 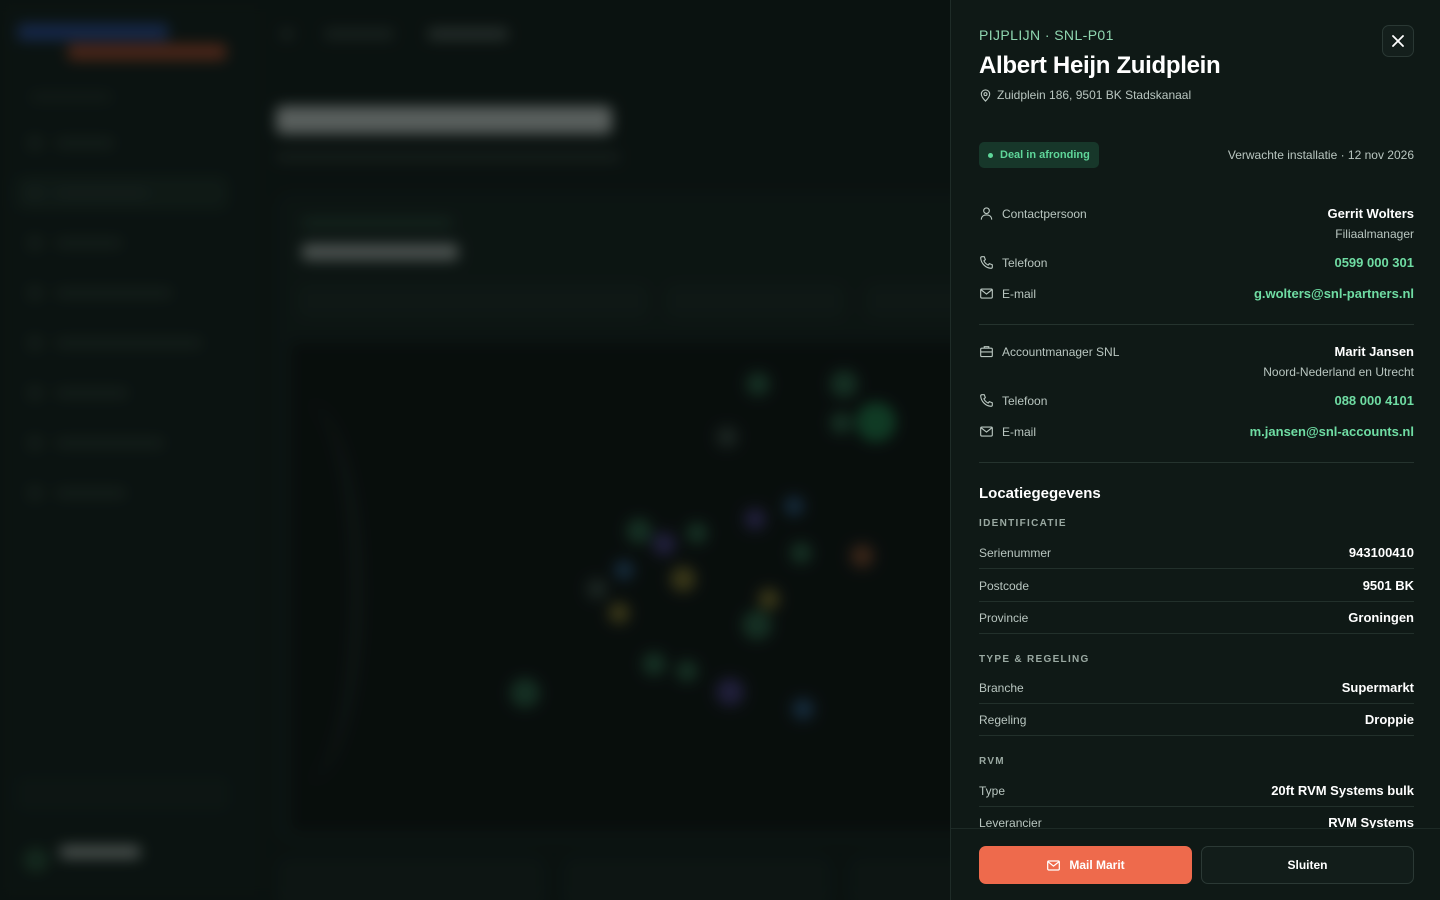 What do you see at coordinates (1019, 293) in the screenshot?
I see `contact-email-label: E-mail` at bounding box center [1019, 293].